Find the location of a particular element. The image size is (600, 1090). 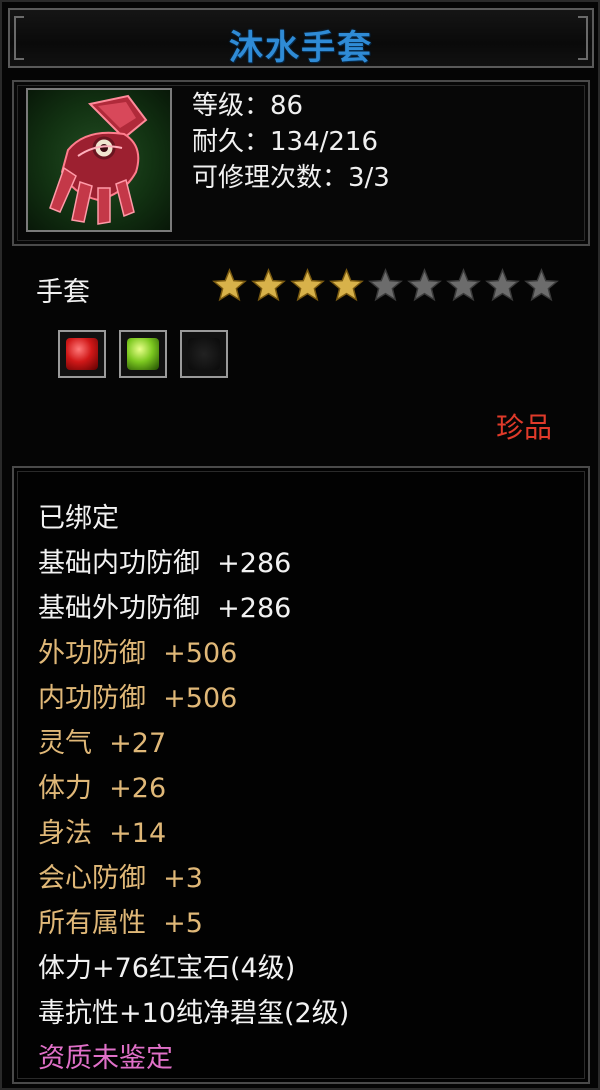

rarity-label: 珍品 is located at coordinates (523, 427).